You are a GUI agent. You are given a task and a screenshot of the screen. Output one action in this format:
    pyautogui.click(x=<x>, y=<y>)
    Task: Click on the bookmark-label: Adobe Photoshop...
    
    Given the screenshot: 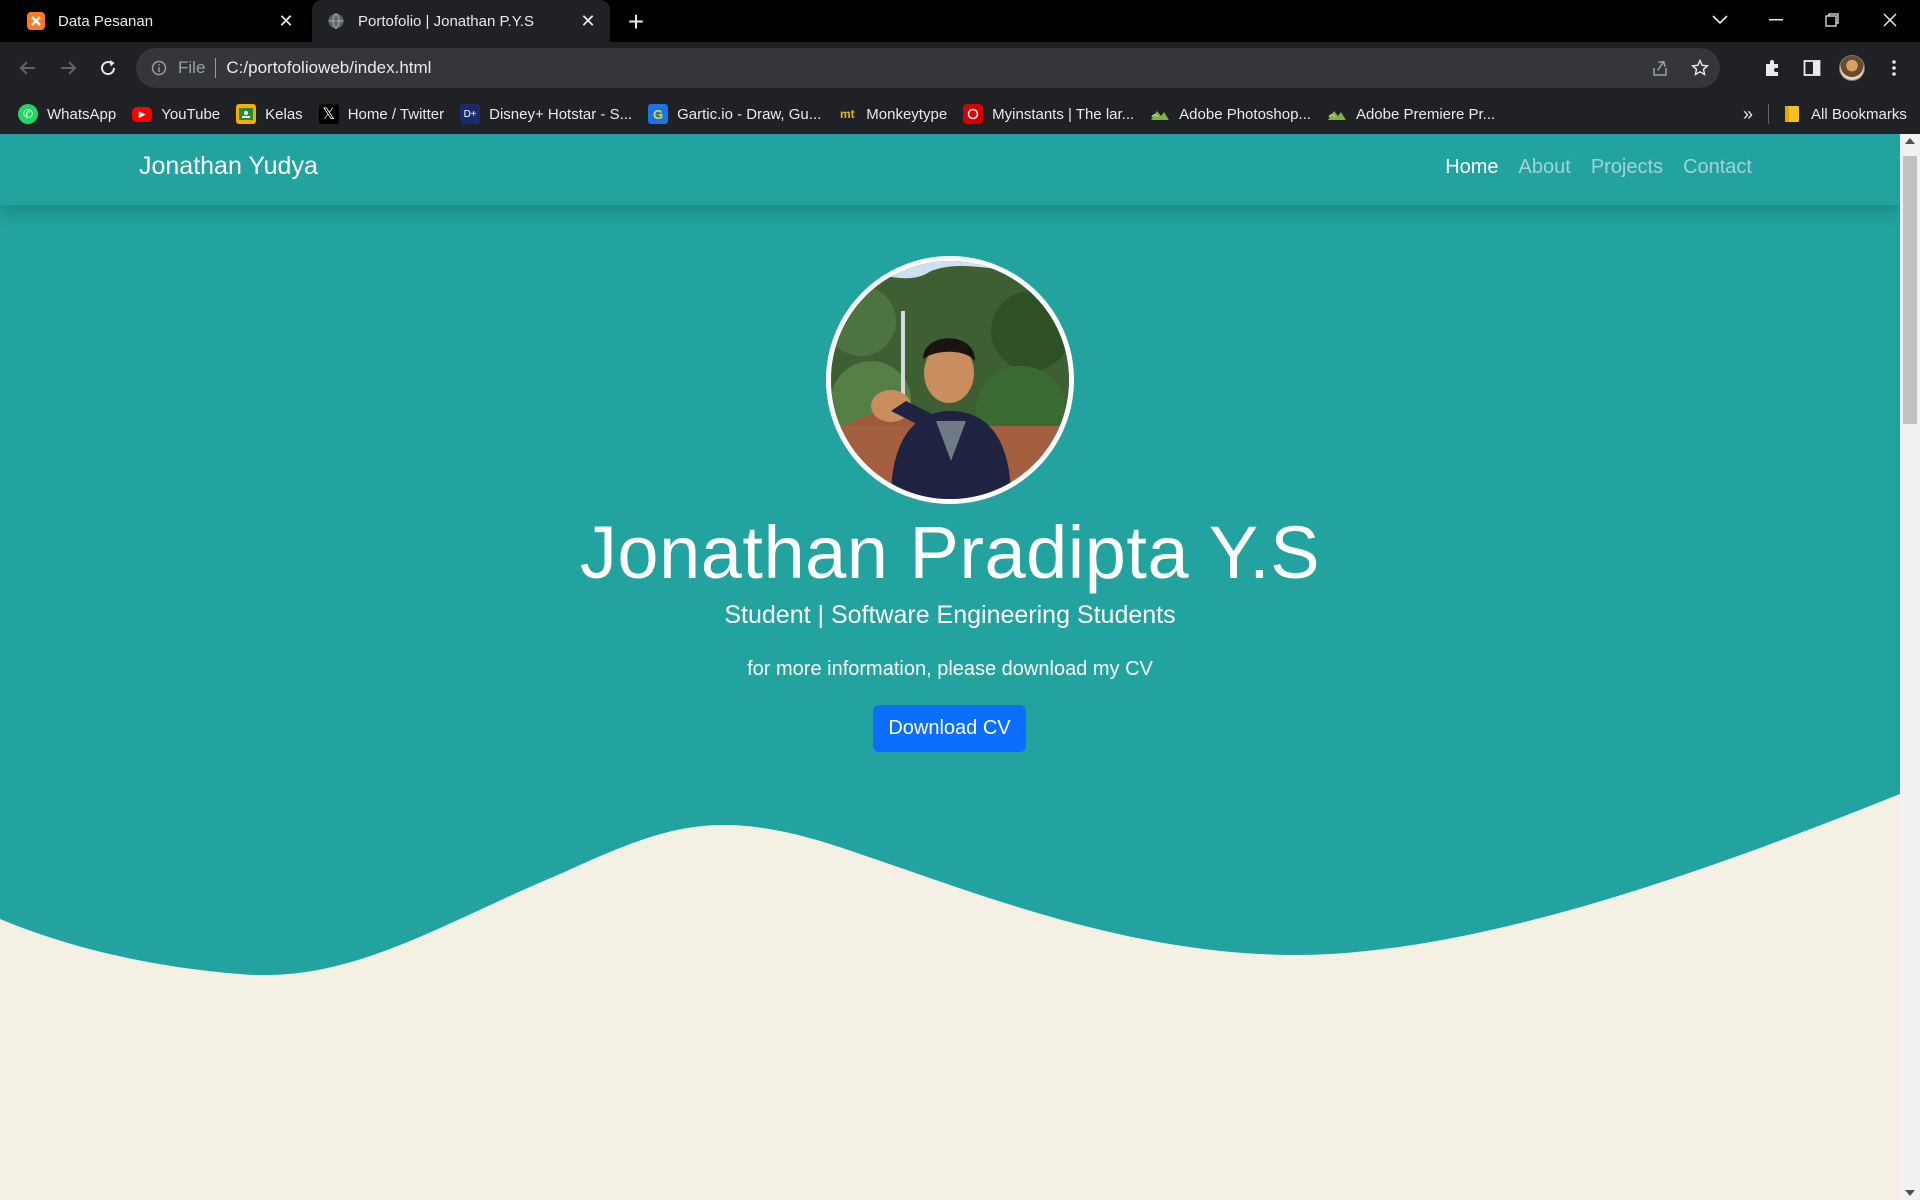 What is the action you would take?
    pyautogui.click(x=1245, y=114)
    